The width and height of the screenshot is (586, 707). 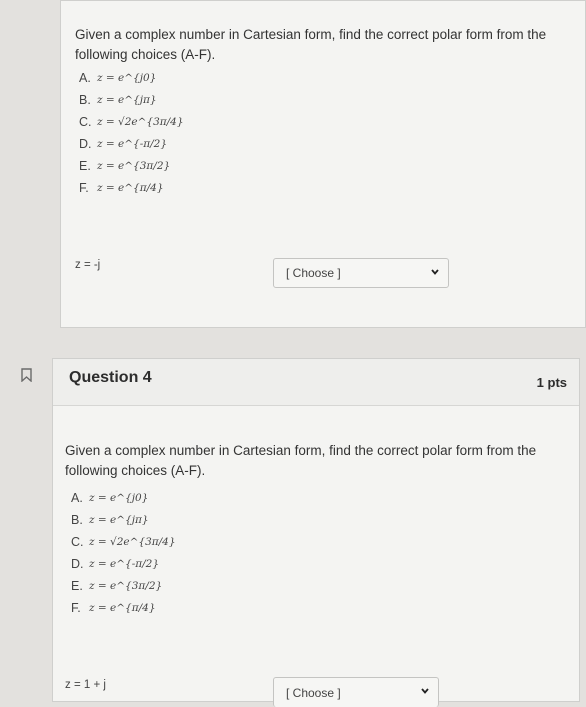 What do you see at coordinates (88, 265) in the screenshot?
I see `question-3-answer-label: z = -j` at bounding box center [88, 265].